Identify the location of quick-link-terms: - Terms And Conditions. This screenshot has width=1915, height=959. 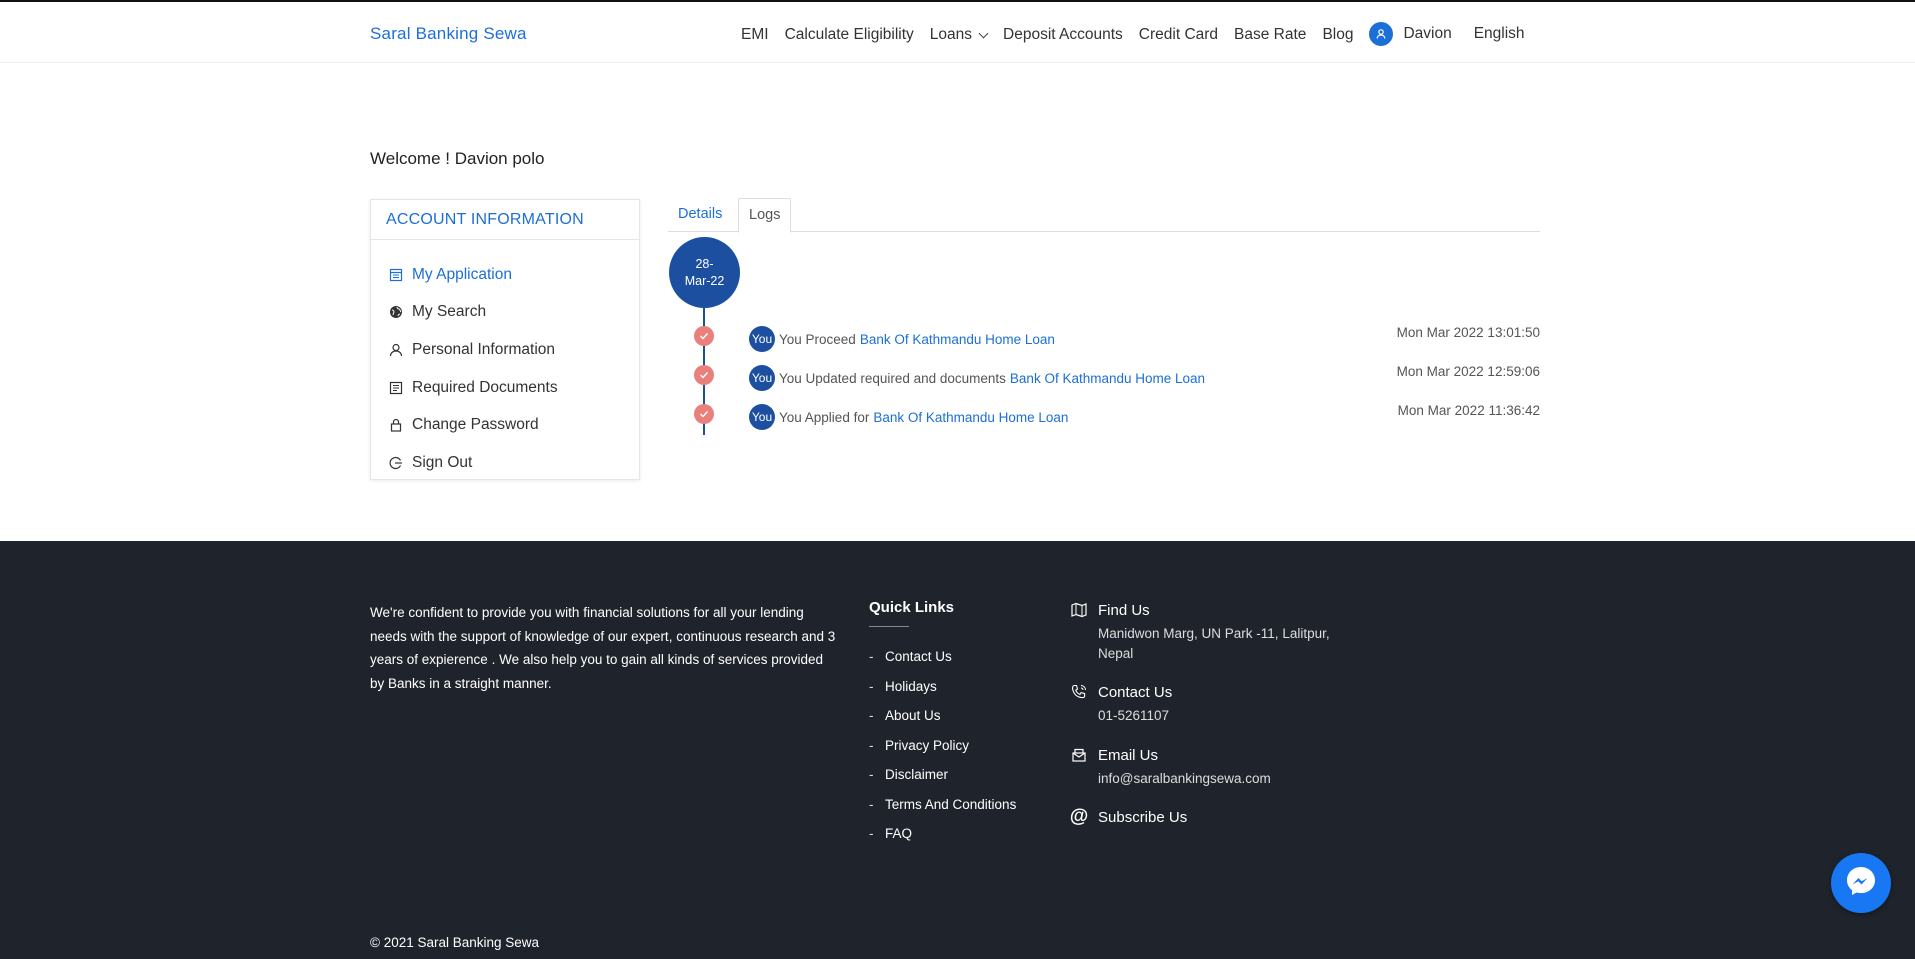
(942, 812).